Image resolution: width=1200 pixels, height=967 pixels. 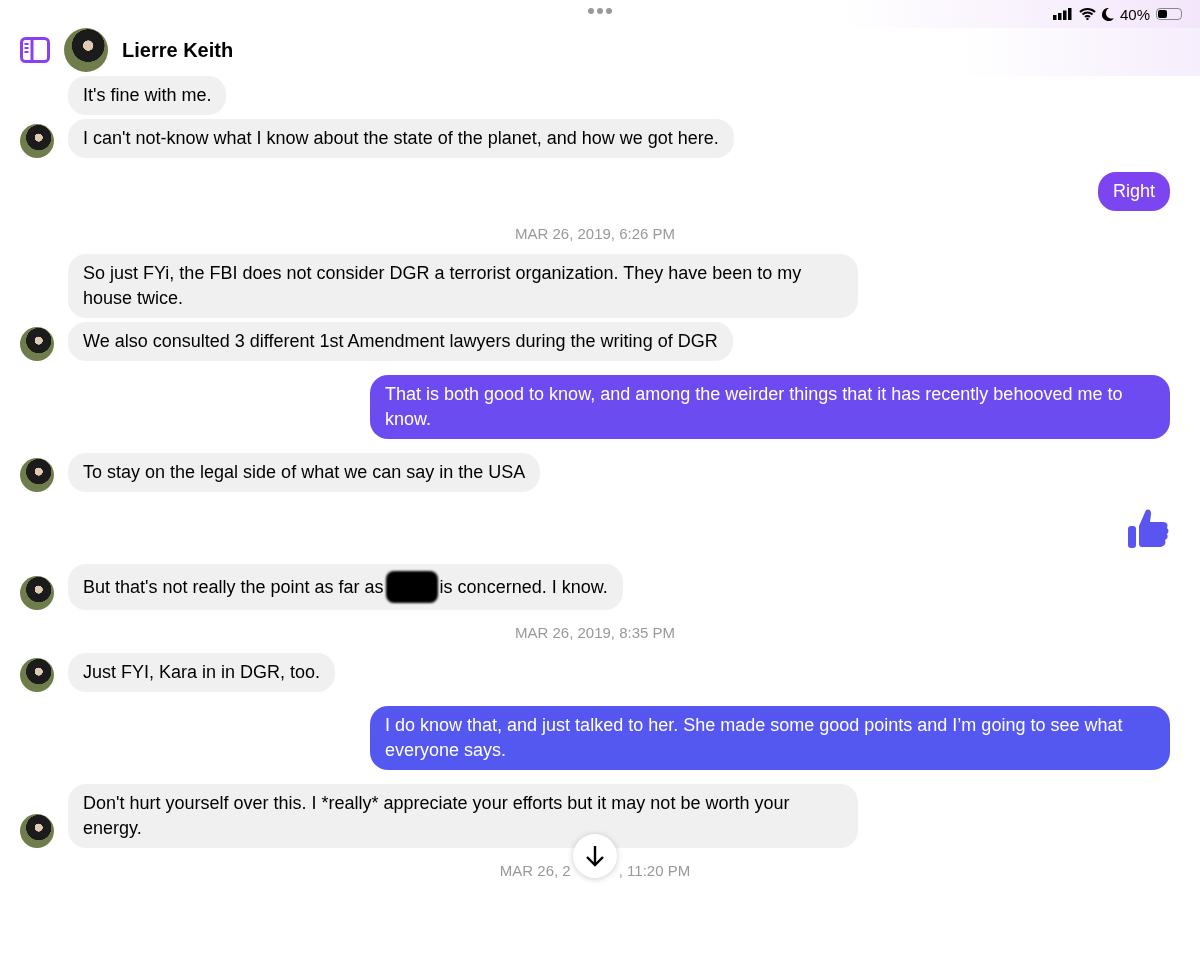 I want to click on message-bubble: I can't not-know what I know about the state of the planet, and how we got here., so click(x=401, y=138).